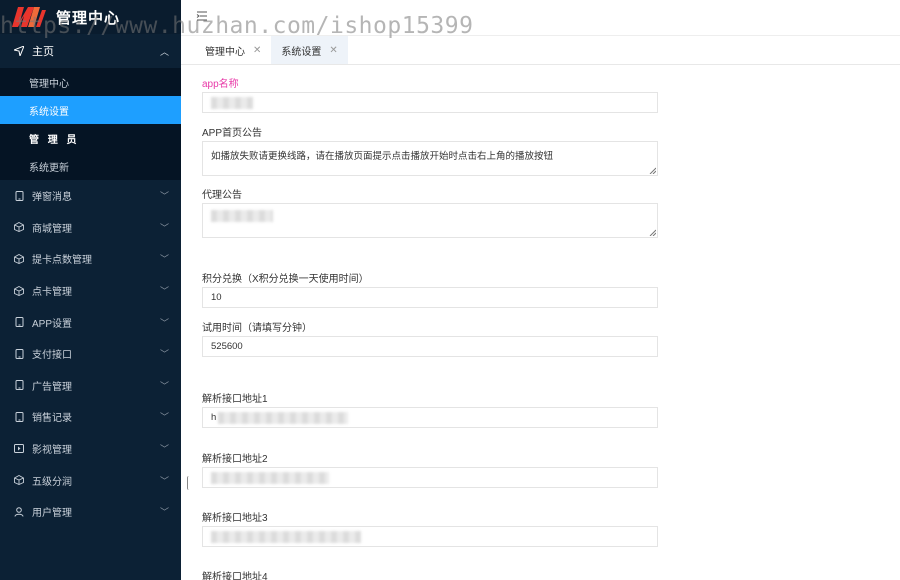 The height and width of the screenshot is (580, 900). I want to click on app-title: 管理中心, so click(88, 18).